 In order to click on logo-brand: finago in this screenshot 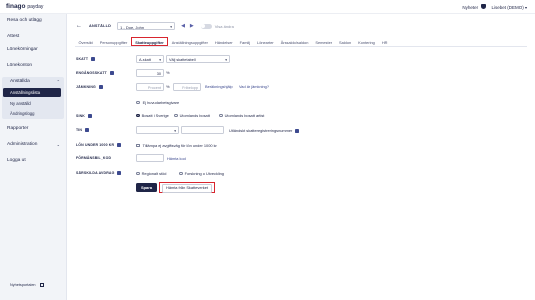, I will do `click(16, 6)`.